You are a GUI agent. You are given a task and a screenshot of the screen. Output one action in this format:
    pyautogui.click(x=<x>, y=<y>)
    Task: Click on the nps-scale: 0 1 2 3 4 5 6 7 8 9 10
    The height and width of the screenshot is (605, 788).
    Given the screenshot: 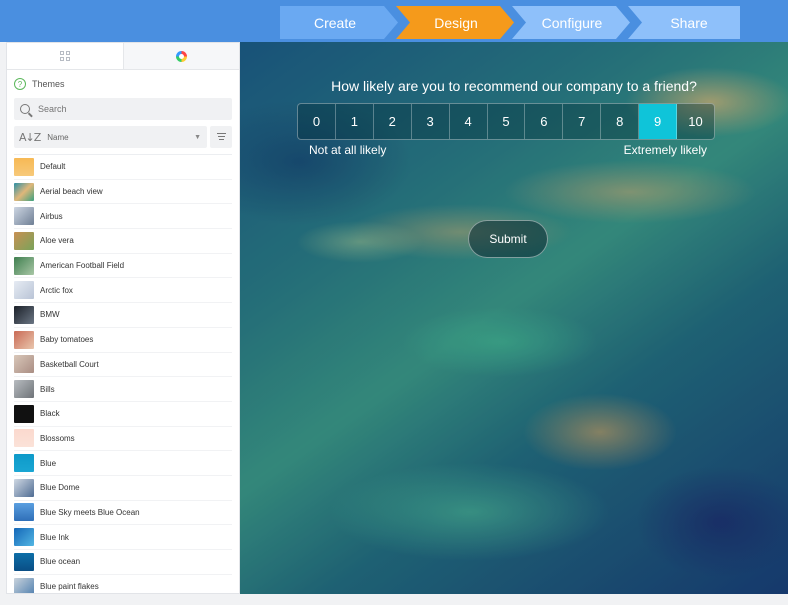 What is the action you would take?
    pyautogui.click(x=506, y=121)
    